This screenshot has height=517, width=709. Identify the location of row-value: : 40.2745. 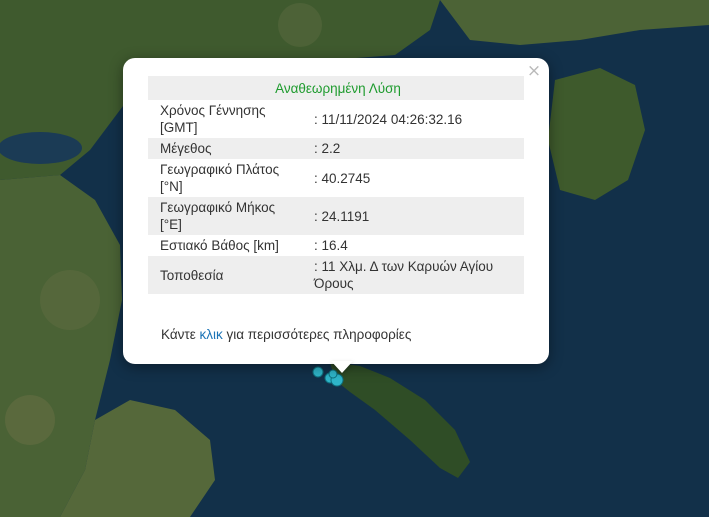
(342, 178).